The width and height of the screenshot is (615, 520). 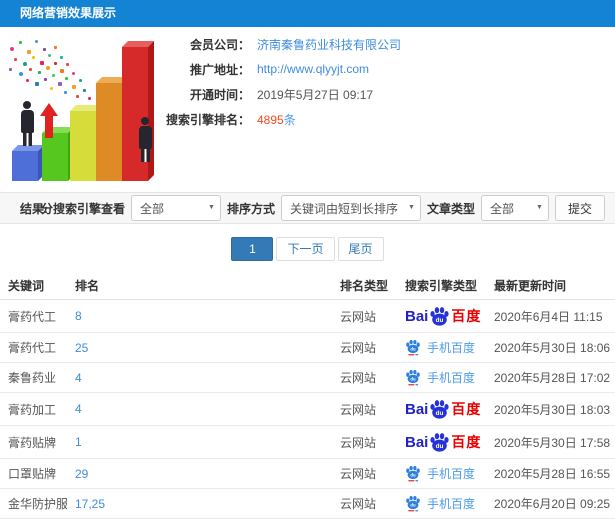 What do you see at coordinates (78, 316) in the screenshot?
I see `rank-link: 8` at bounding box center [78, 316].